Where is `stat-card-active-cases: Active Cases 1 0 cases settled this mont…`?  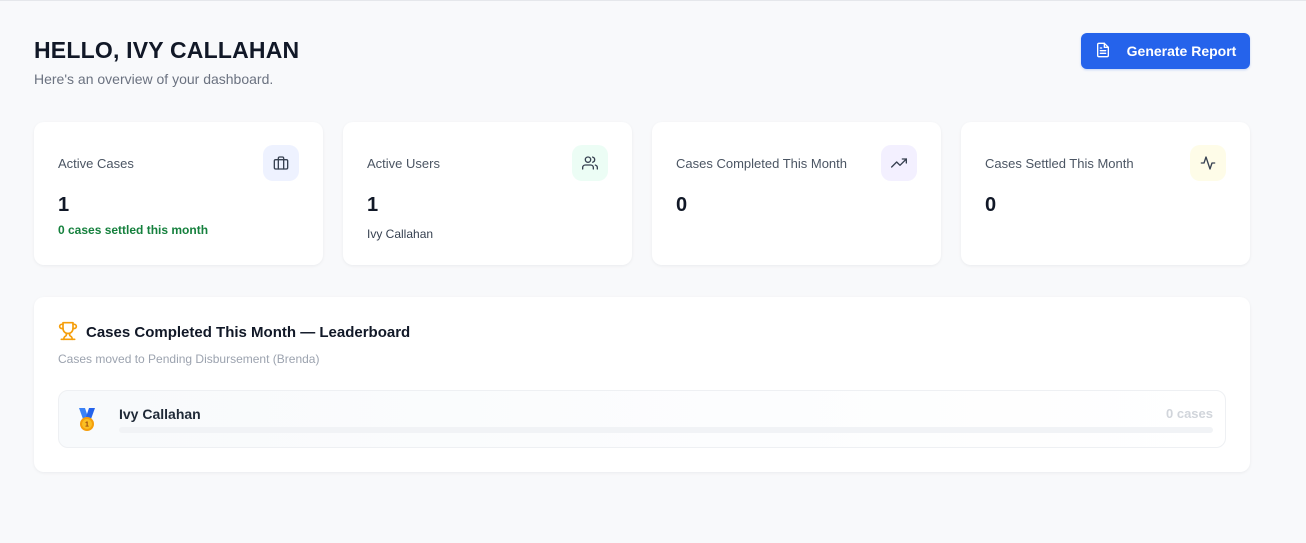
stat-card-active-cases: Active Cases 1 0 cases settled this mont… is located at coordinates (178, 193).